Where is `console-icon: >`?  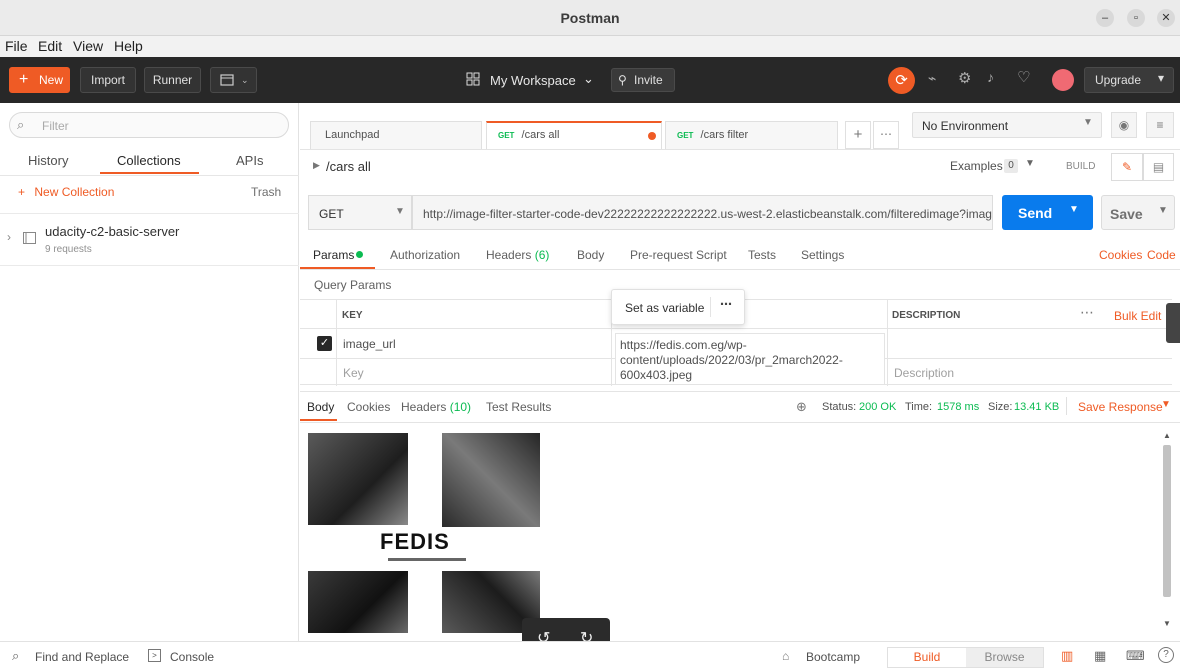 console-icon: > is located at coordinates (154, 655).